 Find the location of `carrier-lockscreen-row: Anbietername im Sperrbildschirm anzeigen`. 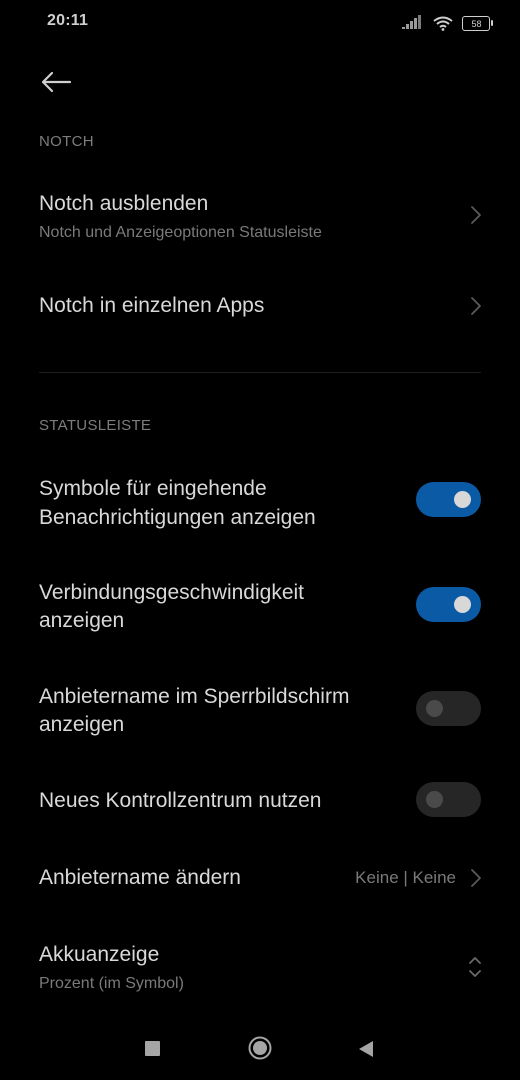

carrier-lockscreen-row: Anbietername im Sperrbildschirm anzeigen is located at coordinates (260, 709).